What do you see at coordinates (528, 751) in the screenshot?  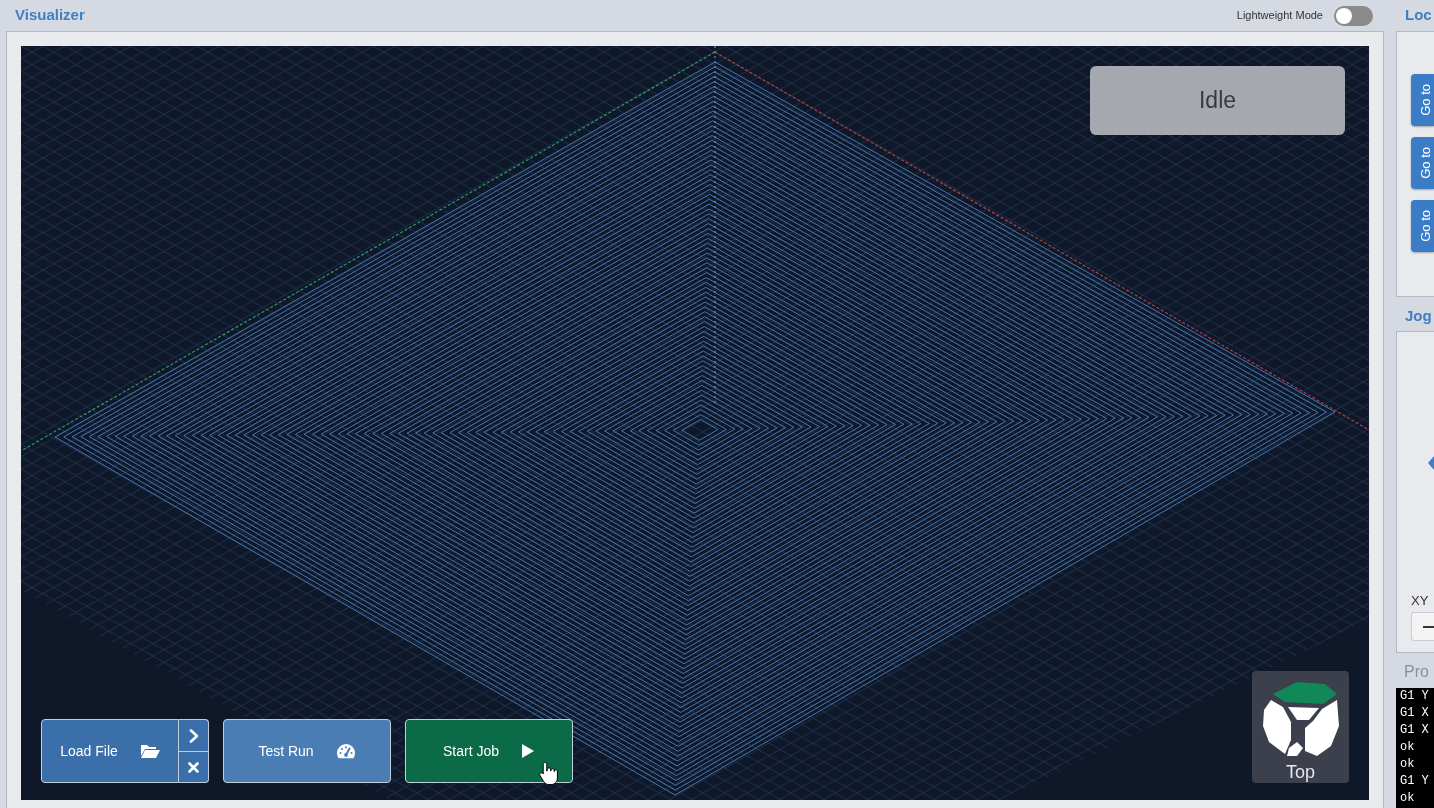 I see `play-icon` at bounding box center [528, 751].